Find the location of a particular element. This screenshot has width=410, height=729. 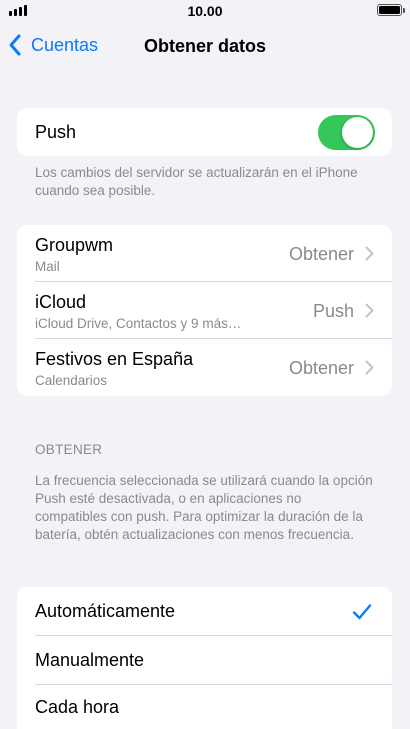

navigation-bar: Cuentas Obtener datos is located at coordinates (205, 47).